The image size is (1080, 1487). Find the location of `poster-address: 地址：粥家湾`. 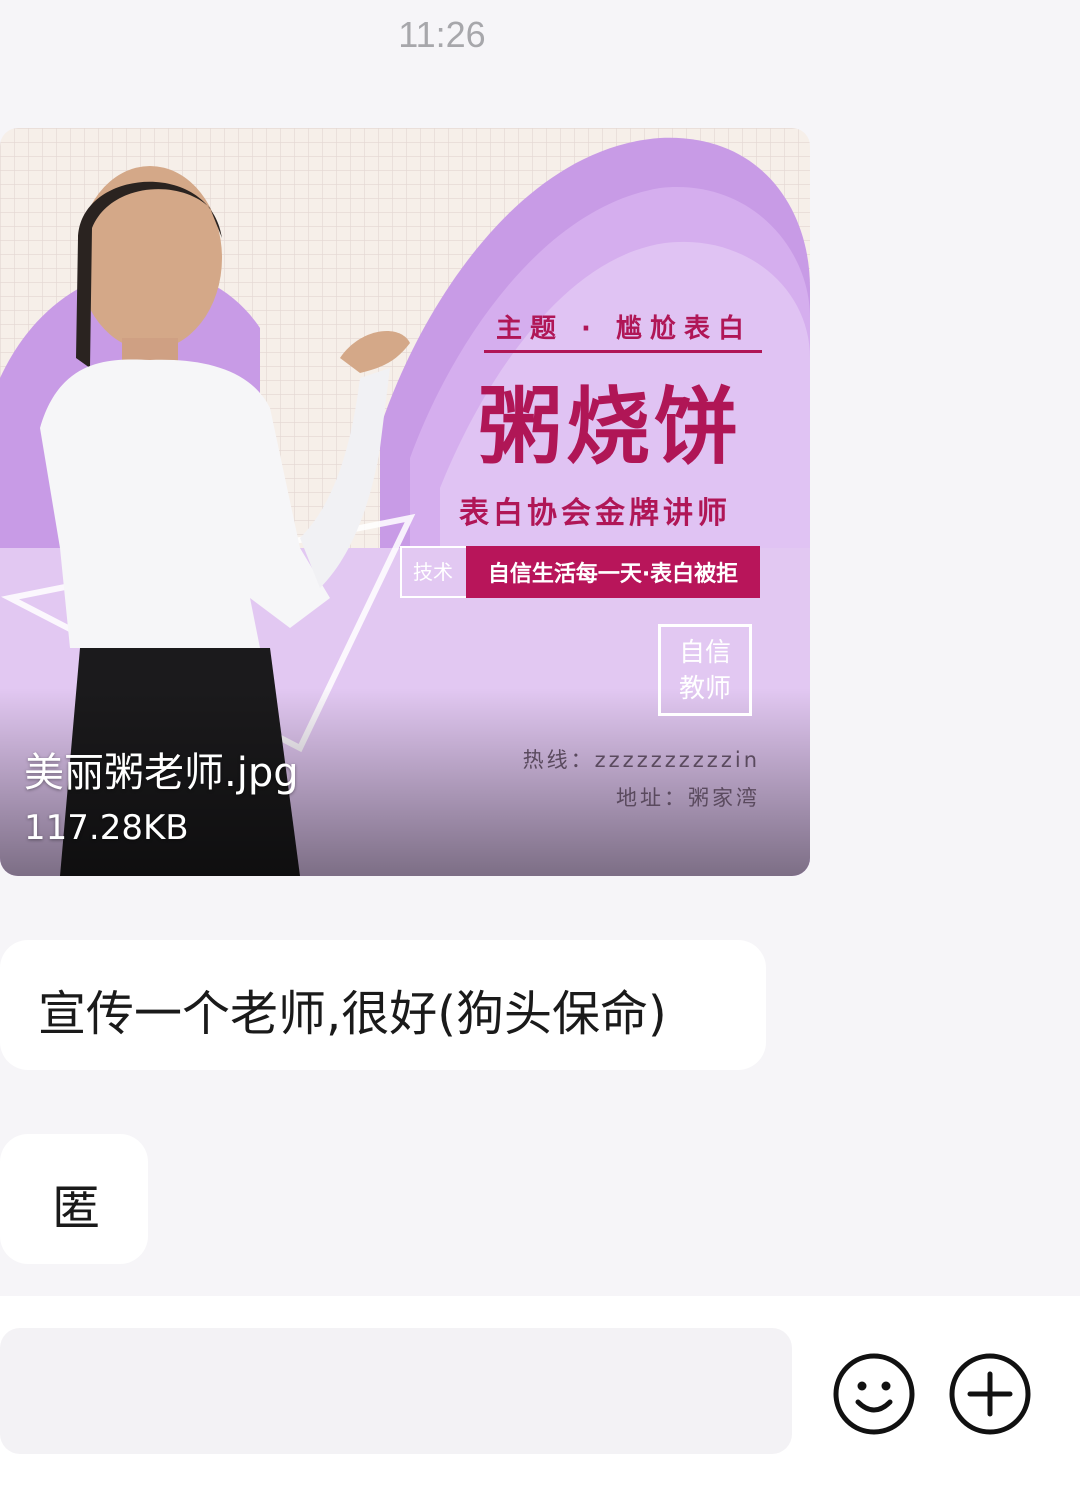

poster-address: 地址：粥家湾 is located at coordinates (688, 798).